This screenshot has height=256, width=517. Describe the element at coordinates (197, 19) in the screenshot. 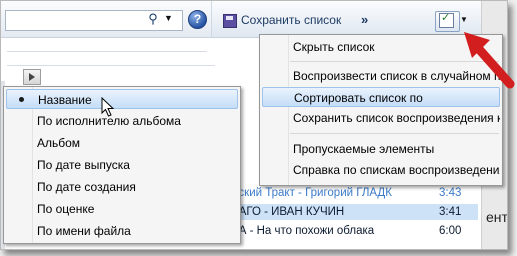

I see `help-icon: ?` at that location.